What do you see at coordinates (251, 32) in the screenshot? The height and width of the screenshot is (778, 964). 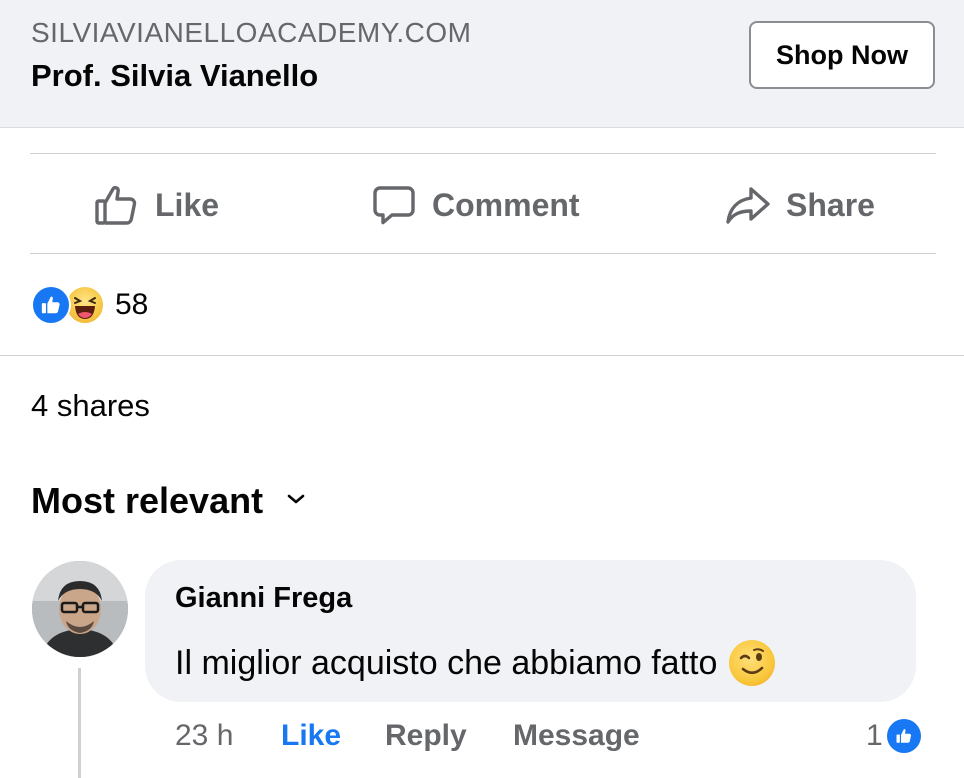 I see `link-domain: SILVIAVIANELLOACADEMY.COM` at bounding box center [251, 32].